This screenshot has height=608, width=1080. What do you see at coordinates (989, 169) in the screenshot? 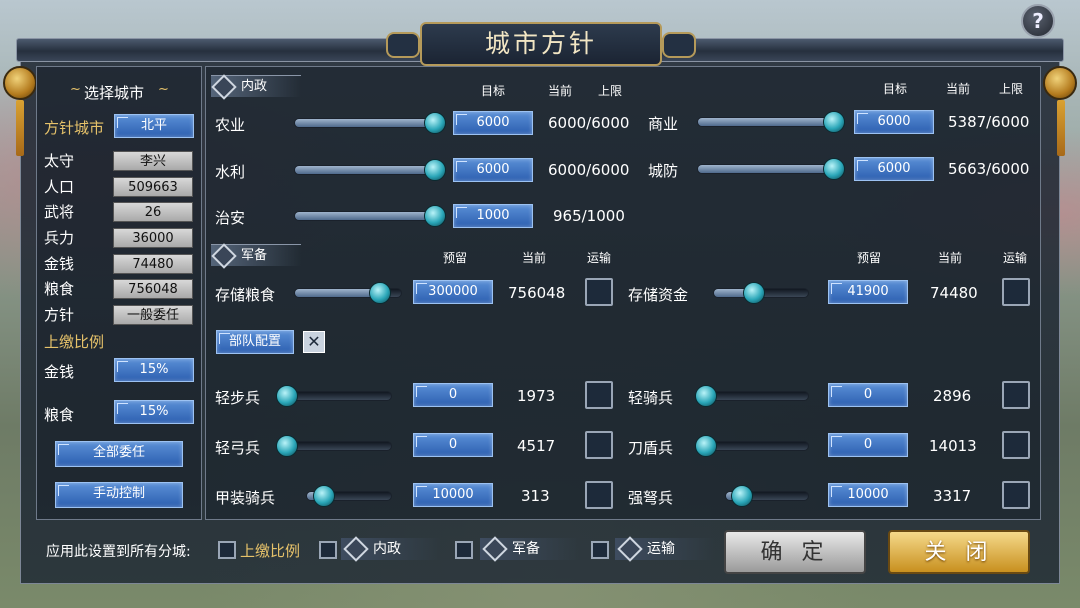
I see `domestic-current-value: 5663/6000` at bounding box center [989, 169].